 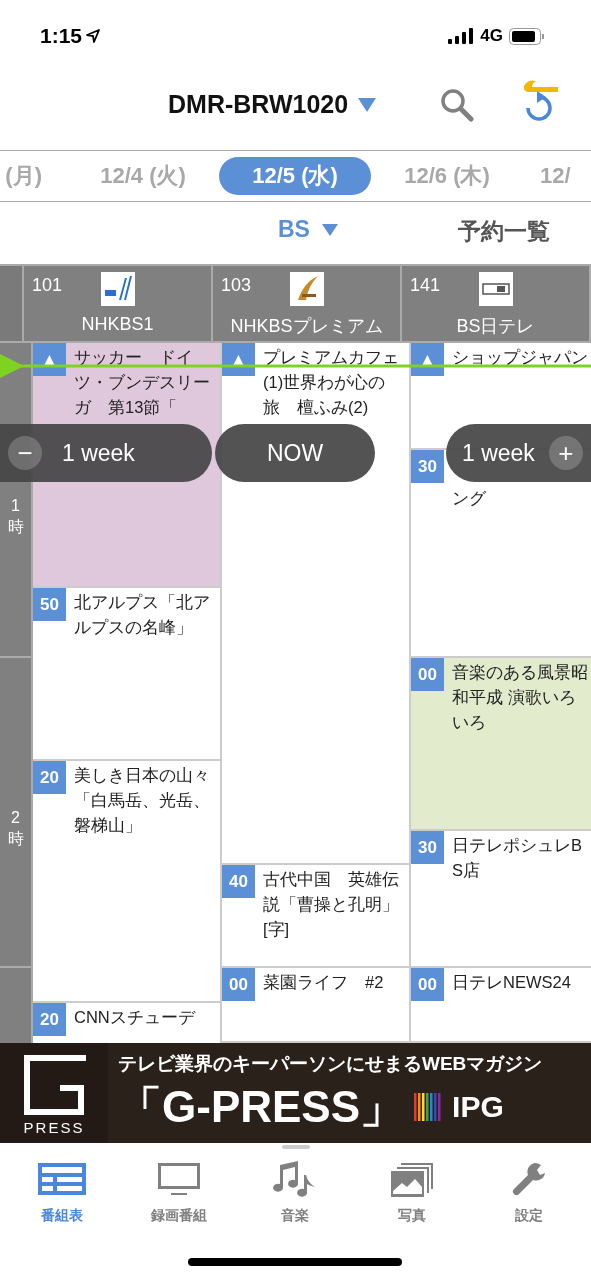 I want to click on channel-header: 103 NHKBSプレミアム, so click(x=307, y=303).